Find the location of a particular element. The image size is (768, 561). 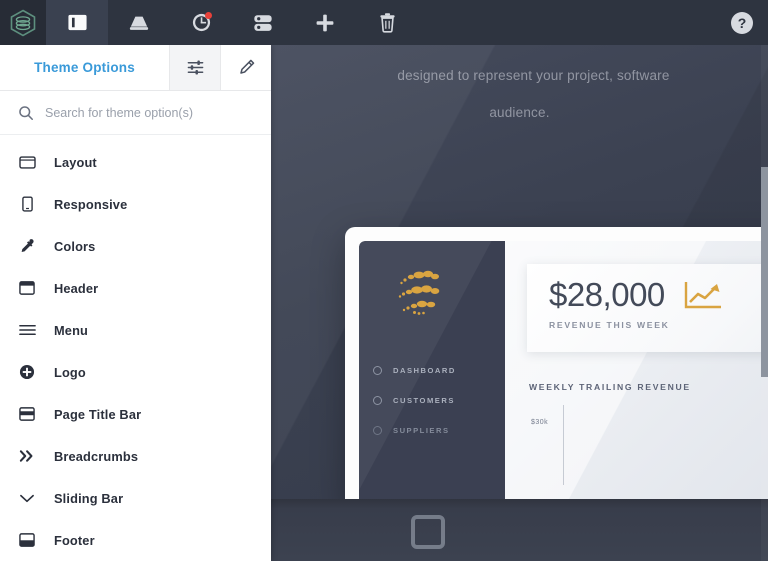

top-toolbar: ? is located at coordinates (384, 22).